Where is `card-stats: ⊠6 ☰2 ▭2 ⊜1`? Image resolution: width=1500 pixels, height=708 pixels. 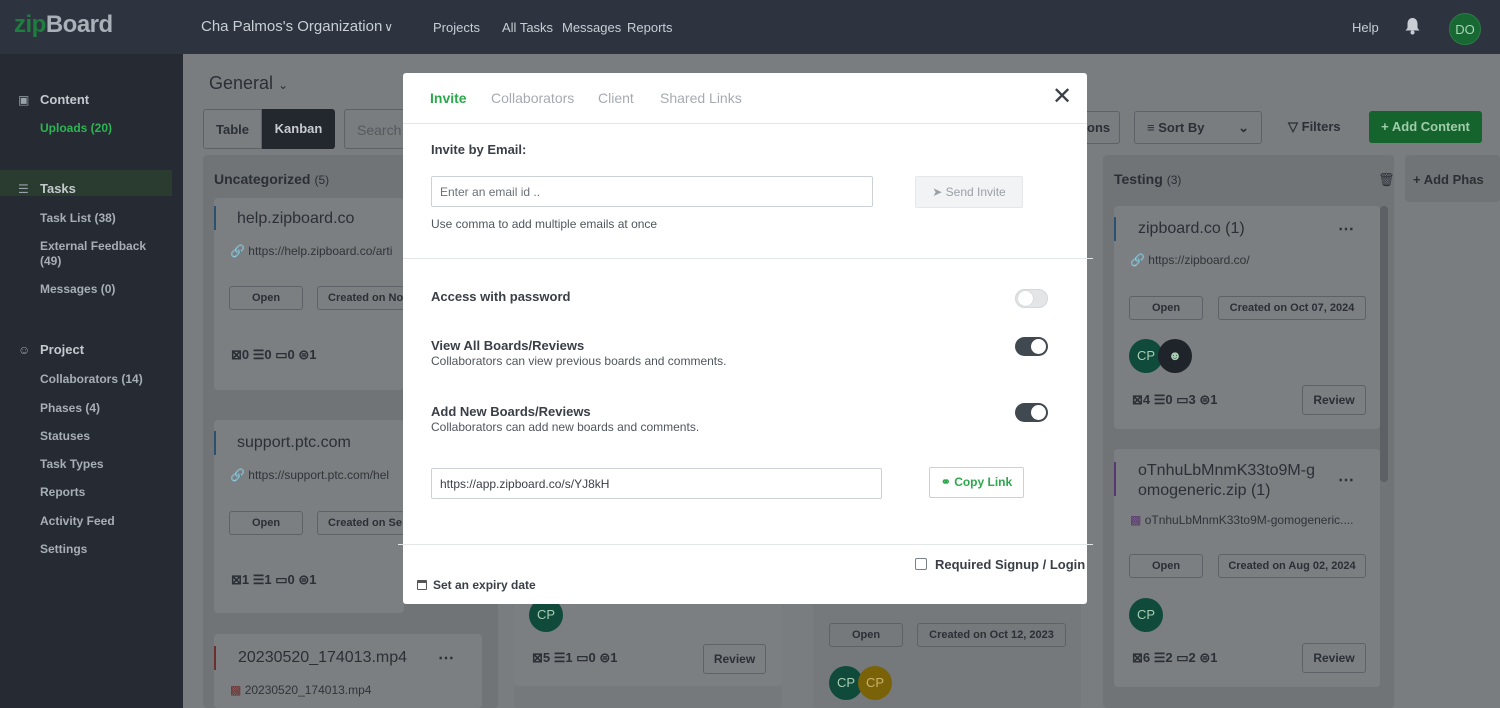
card-stats: ⊠6 ☰2 ▭2 ⊜1 is located at coordinates (1175, 657).